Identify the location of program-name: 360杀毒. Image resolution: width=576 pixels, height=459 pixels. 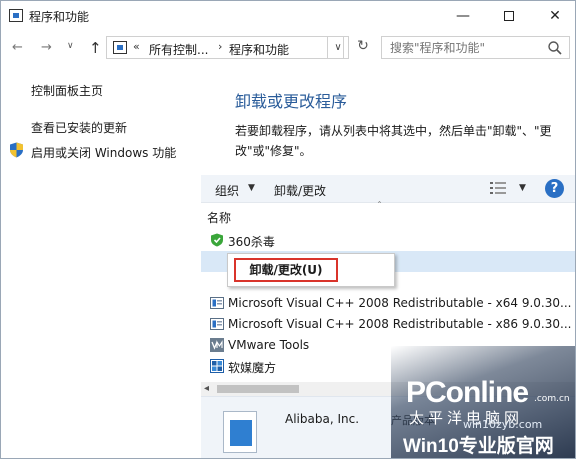
(251, 242).